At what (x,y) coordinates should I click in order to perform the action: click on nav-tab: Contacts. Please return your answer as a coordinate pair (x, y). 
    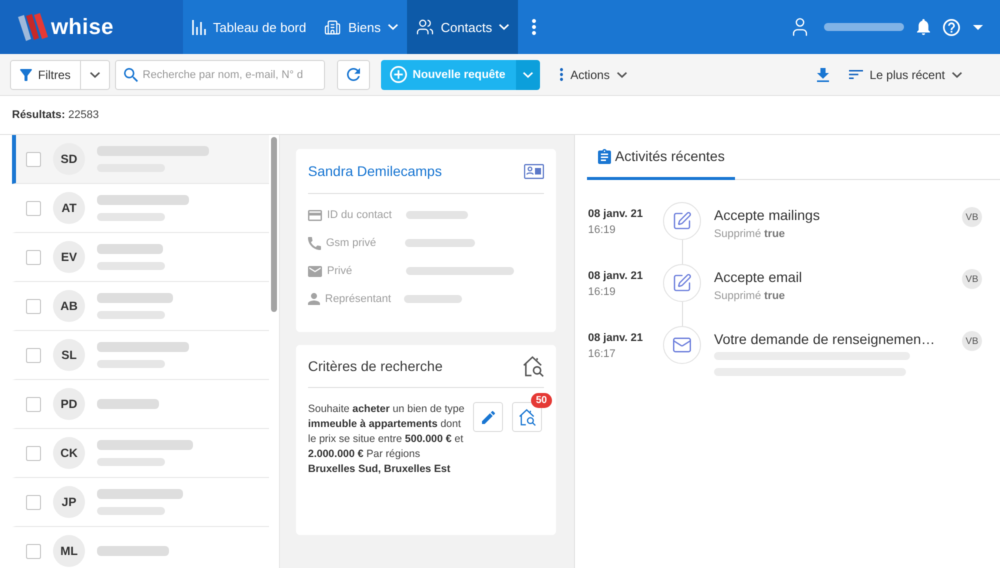
    Looking at the image, I should click on (462, 27).